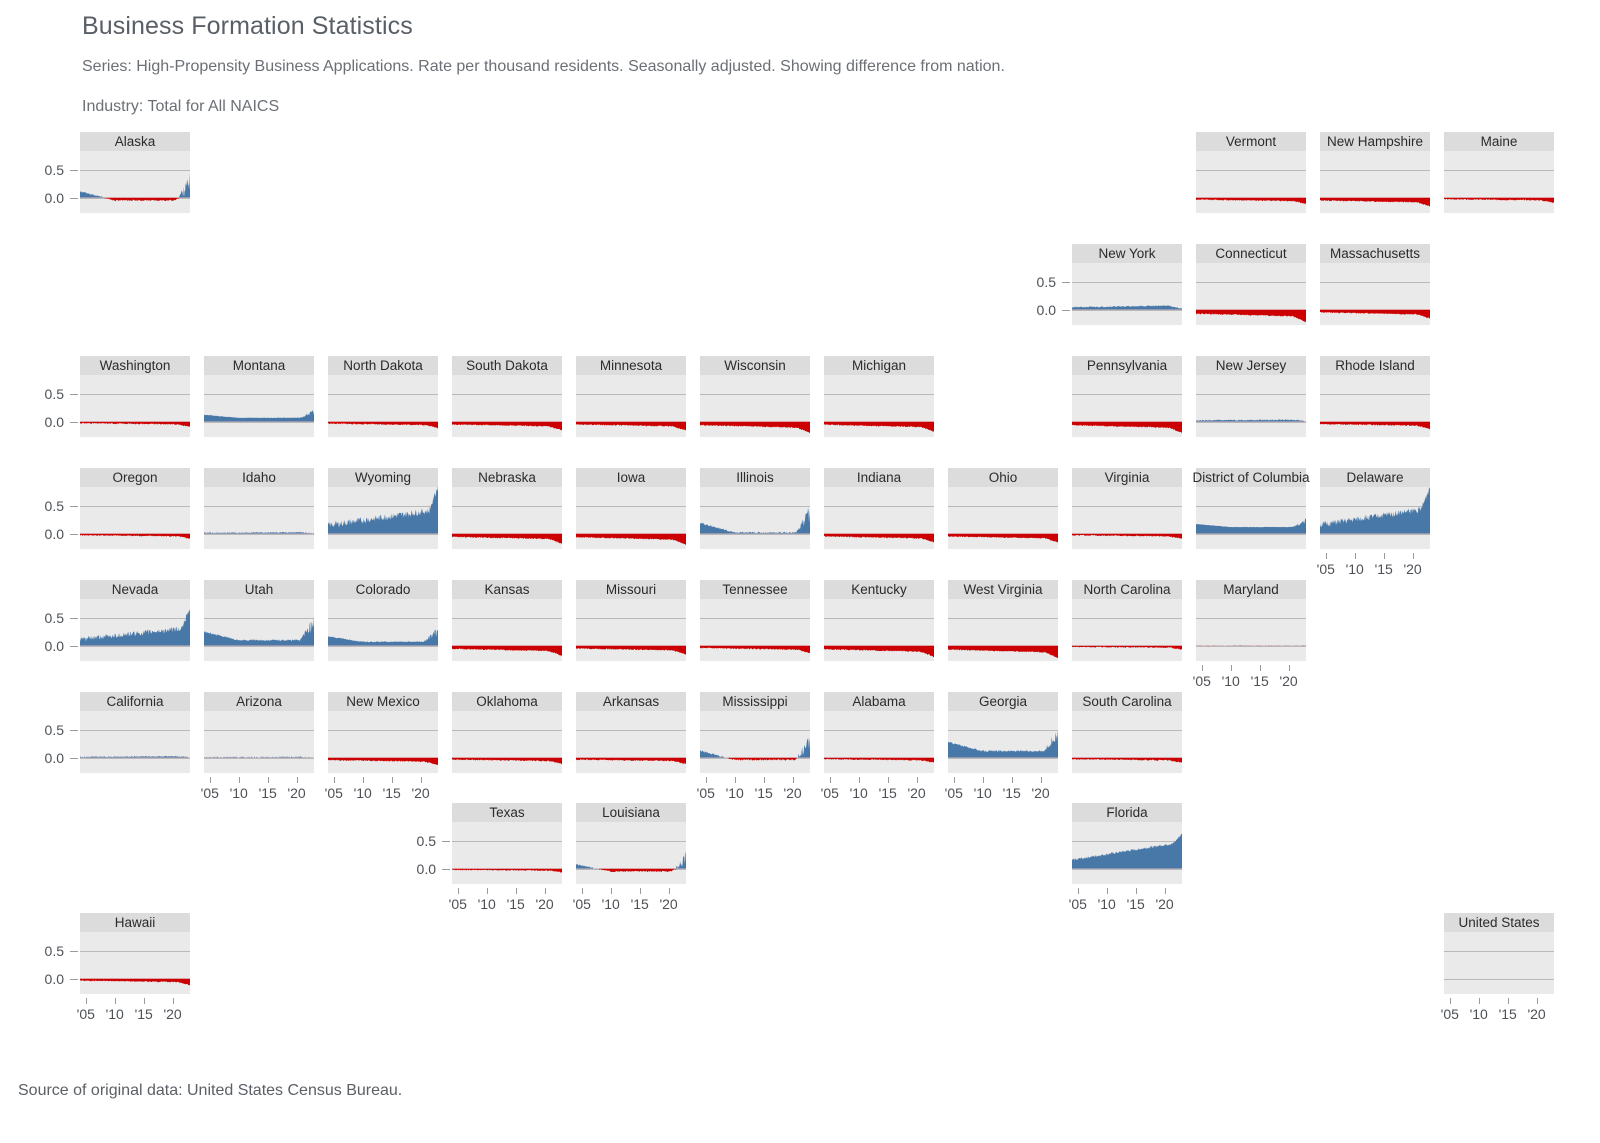  What do you see at coordinates (1127, 396) in the screenshot?
I see `facet-panel-pennsylvania: Pennsylvania` at bounding box center [1127, 396].